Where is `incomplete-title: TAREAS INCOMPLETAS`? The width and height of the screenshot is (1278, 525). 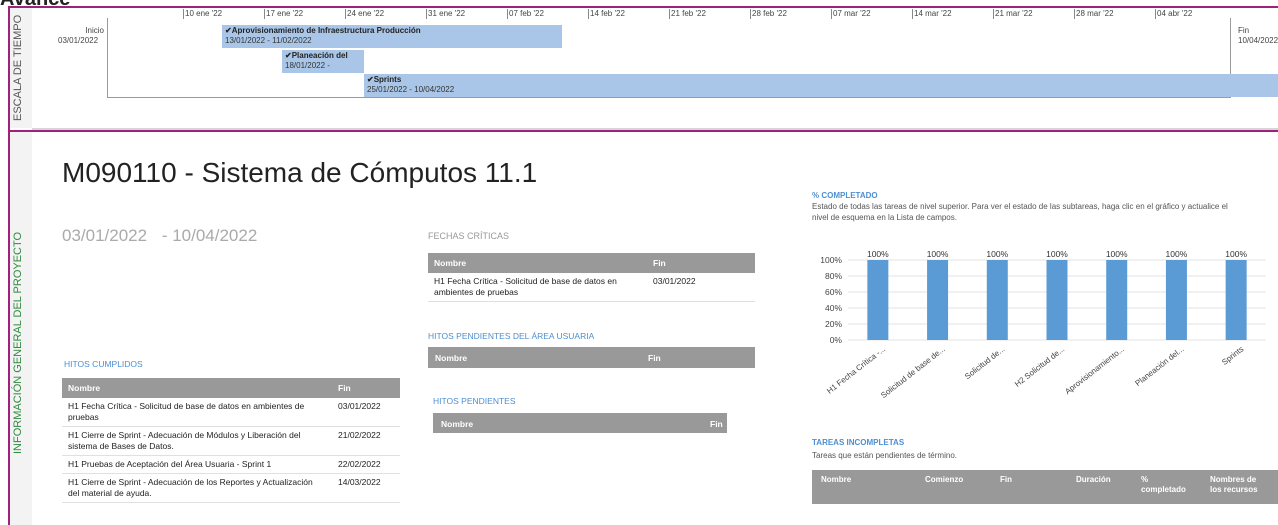
incomplete-title: TAREAS INCOMPLETAS is located at coordinates (858, 442).